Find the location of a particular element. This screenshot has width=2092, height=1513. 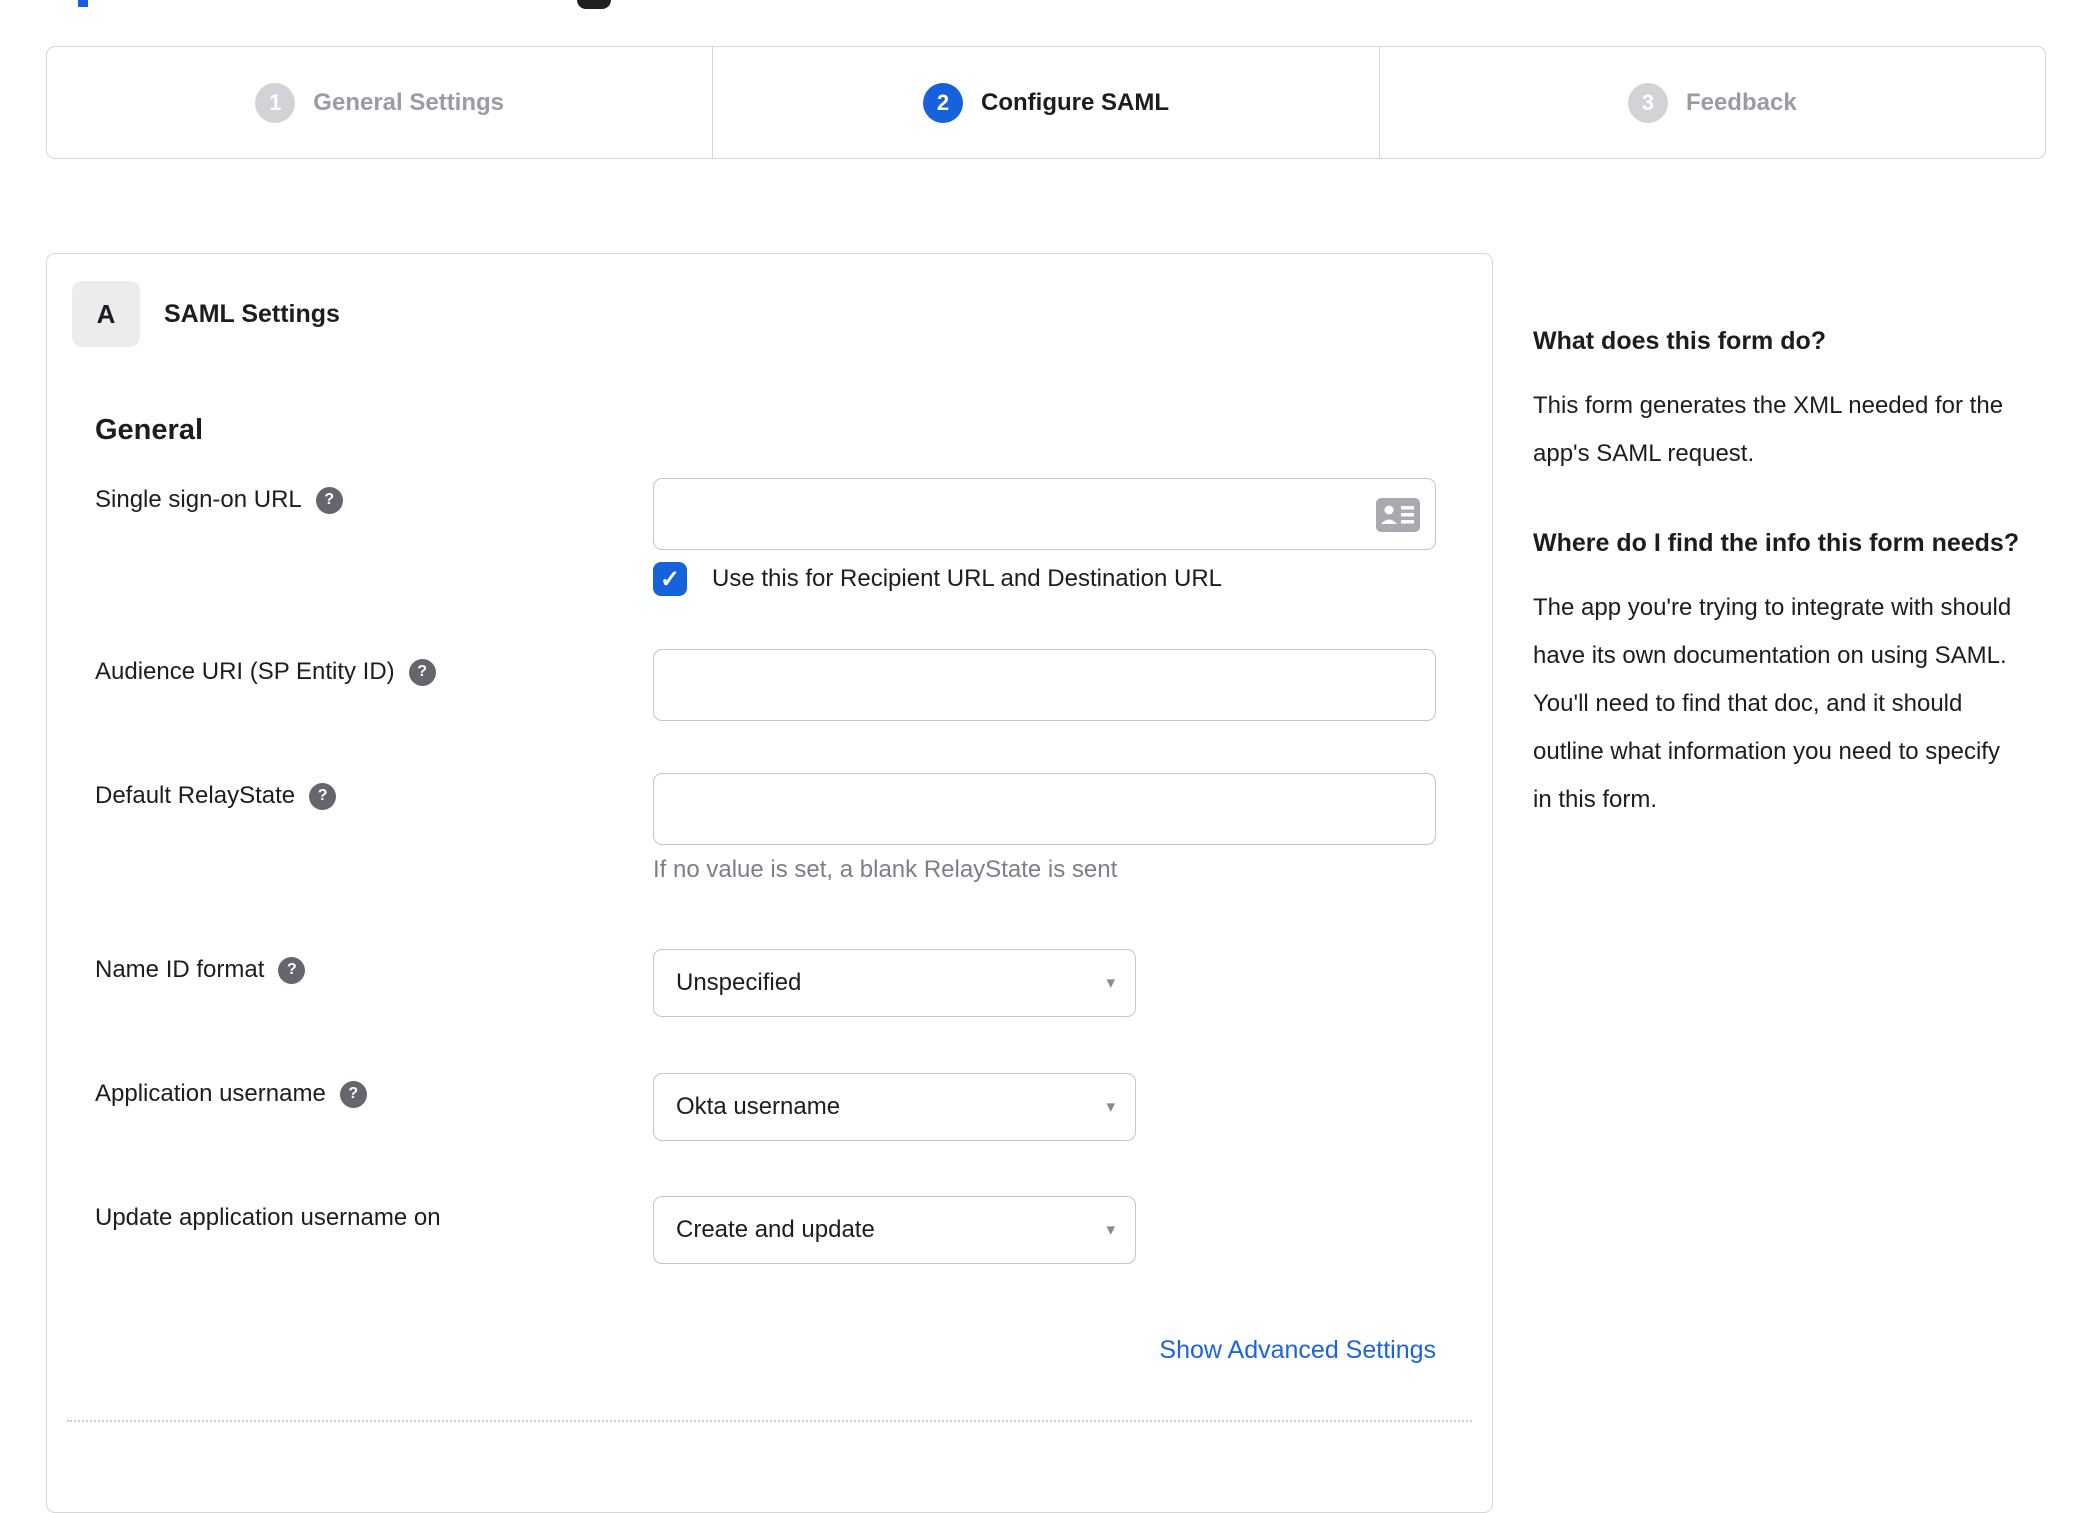

sso-url-input-wrap is located at coordinates (1044, 514).